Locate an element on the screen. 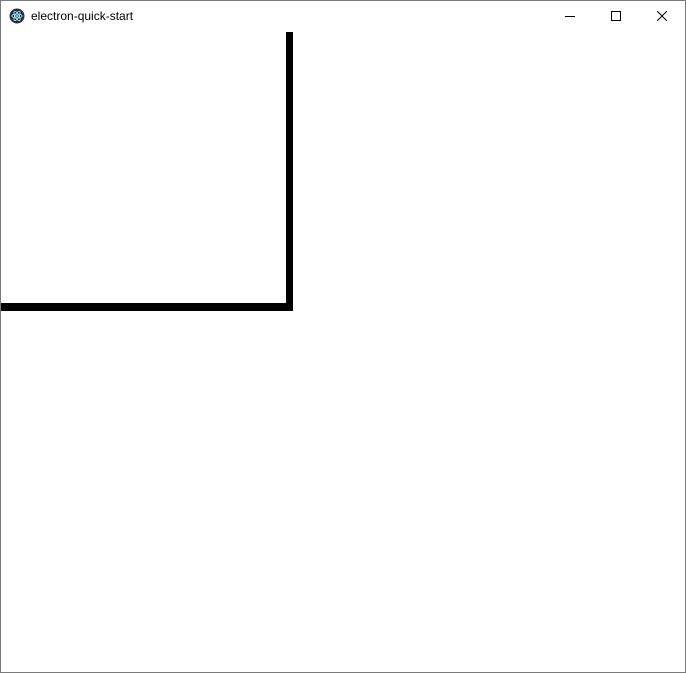 The image size is (686, 673). close-button is located at coordinates (662, 16).